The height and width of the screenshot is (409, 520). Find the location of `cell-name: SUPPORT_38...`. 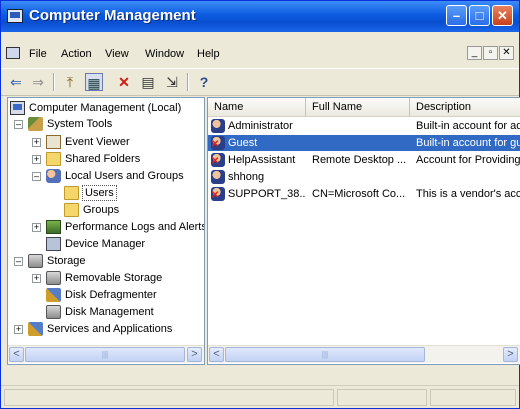

cell-name: SUPPORT_38... is located at coordinates (267, 194).